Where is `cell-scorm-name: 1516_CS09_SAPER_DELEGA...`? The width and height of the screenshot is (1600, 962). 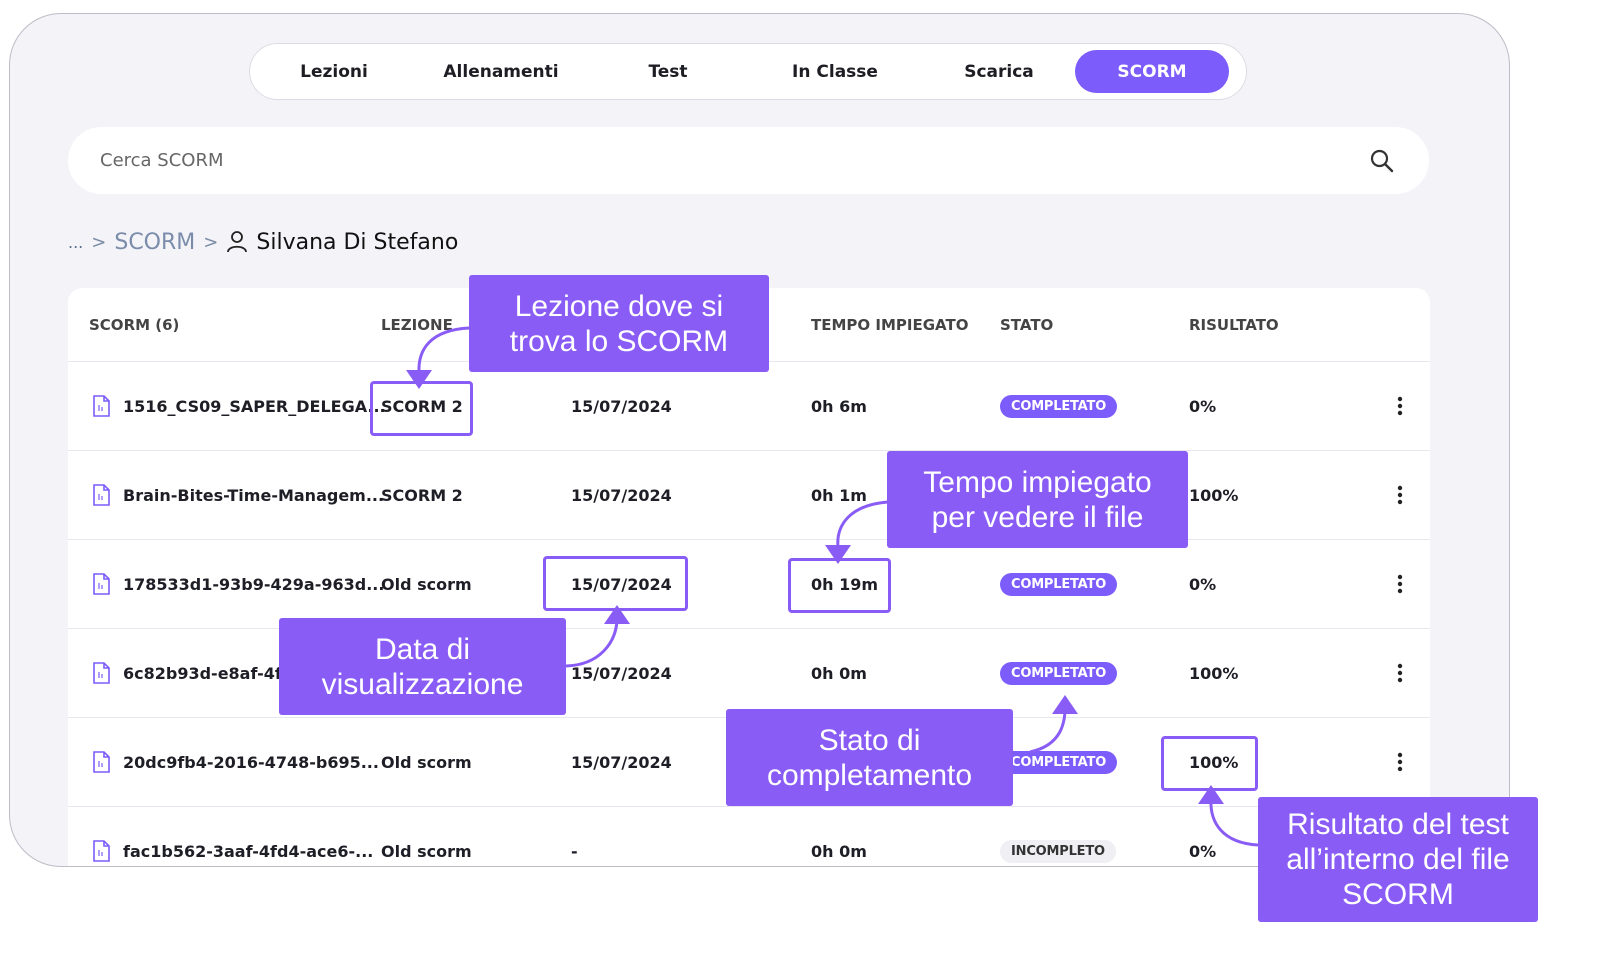 cell-scorm-name: 1516_CS09_SAPER_DELEGA... is located at coordinates (239, 406).